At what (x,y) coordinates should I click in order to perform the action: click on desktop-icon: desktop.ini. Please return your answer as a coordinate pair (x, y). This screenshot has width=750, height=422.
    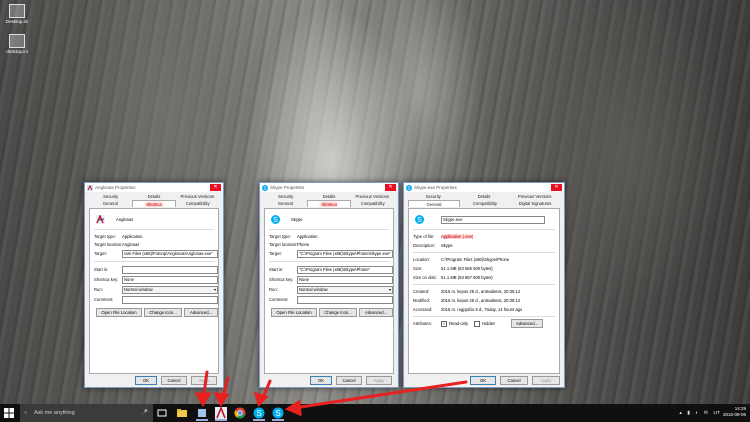
    Looking at the image, I should click on (17, 44).